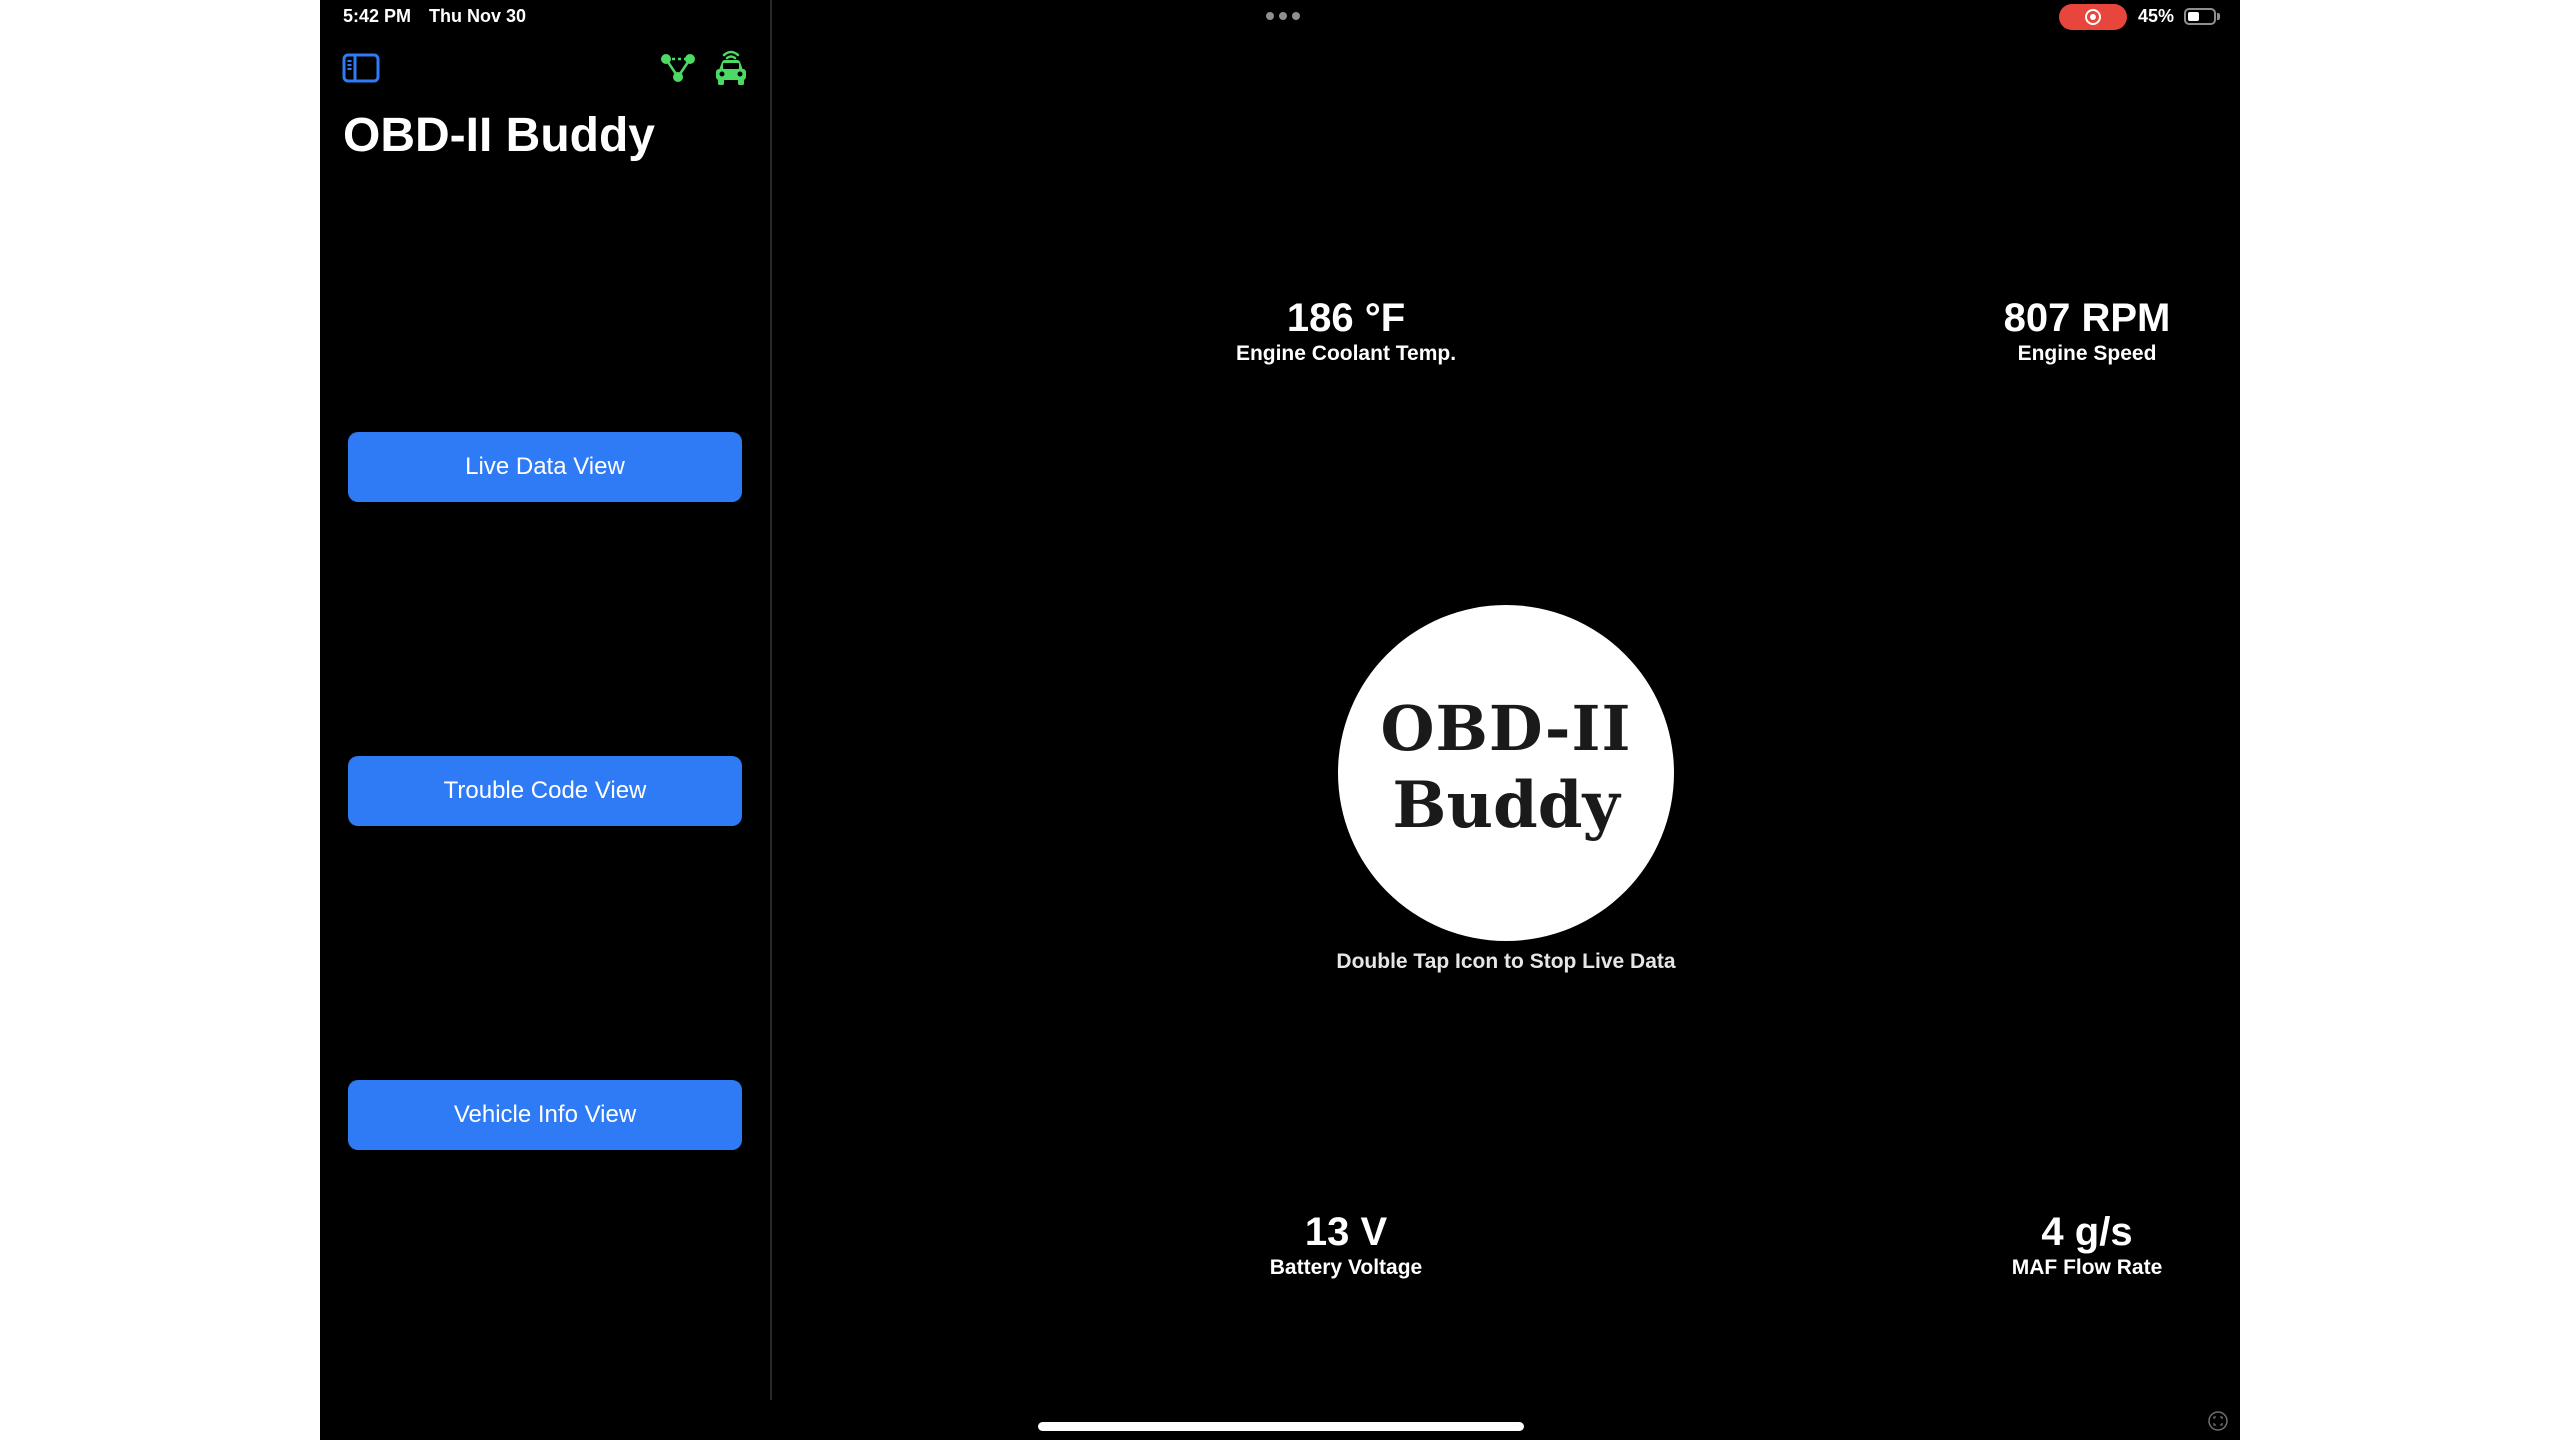 The width and height of the screenshot is (2560, 1440). What do you see at coordinates (1346, 1232) in the screenshot?
I see `battery-voltage-value: 13 V` at bounding box center [1346, 1232].